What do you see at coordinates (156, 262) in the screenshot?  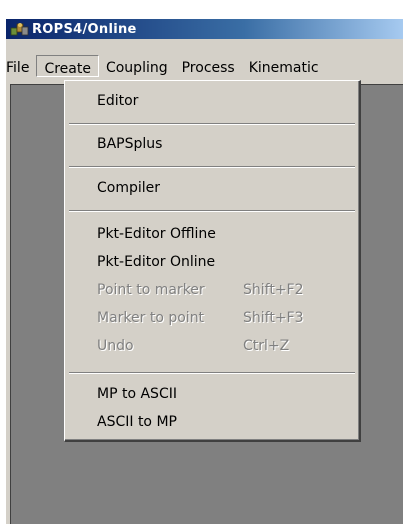 I see `menu-item-label: Pkt-Editor Online` at bounding box center [156, 262].